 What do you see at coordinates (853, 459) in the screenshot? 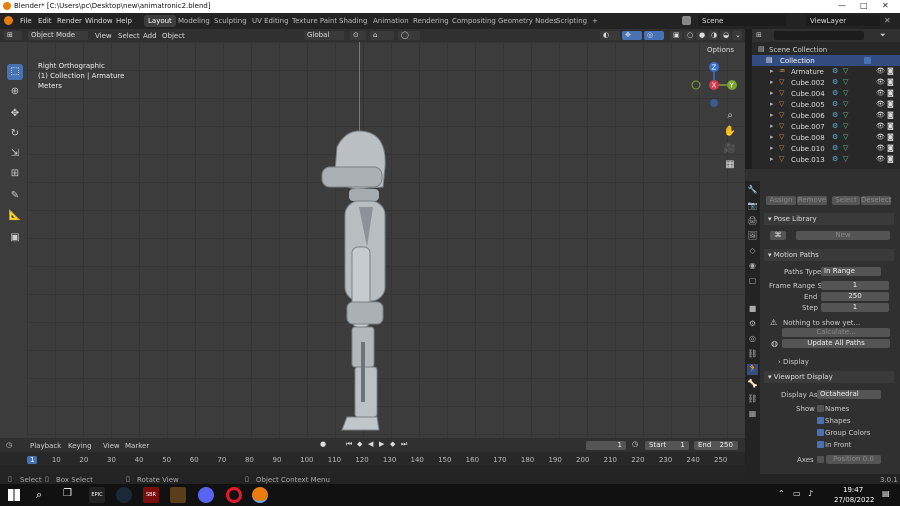
I see `axes-position-field: Position 0.0` at bounding box center [853, 459].